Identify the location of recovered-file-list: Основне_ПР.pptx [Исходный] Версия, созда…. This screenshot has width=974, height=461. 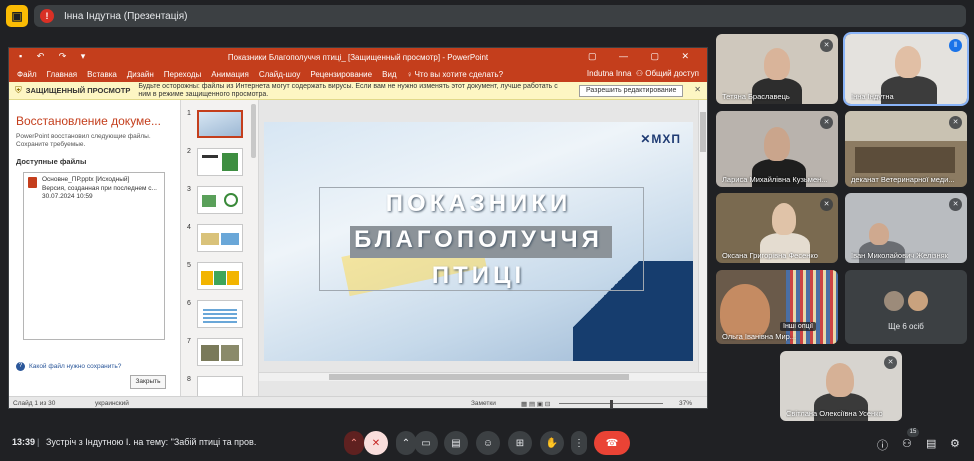
(94, 256).